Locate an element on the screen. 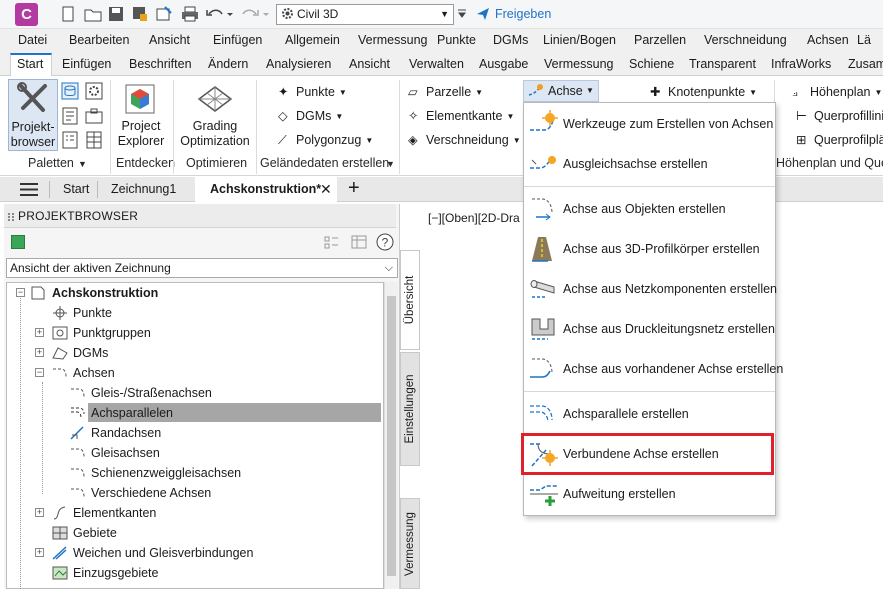 The width and height of the screenshot is (883, 589). tab-vermessung: Vermessung is located at coordinates (578, 64).